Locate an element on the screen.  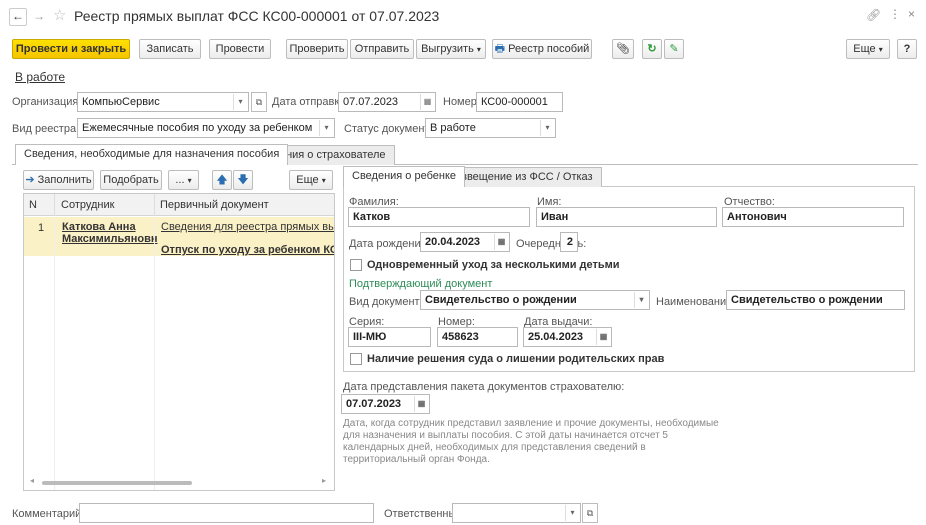
organization-value: КомпьюСервис is located at coordinates (121, 102).